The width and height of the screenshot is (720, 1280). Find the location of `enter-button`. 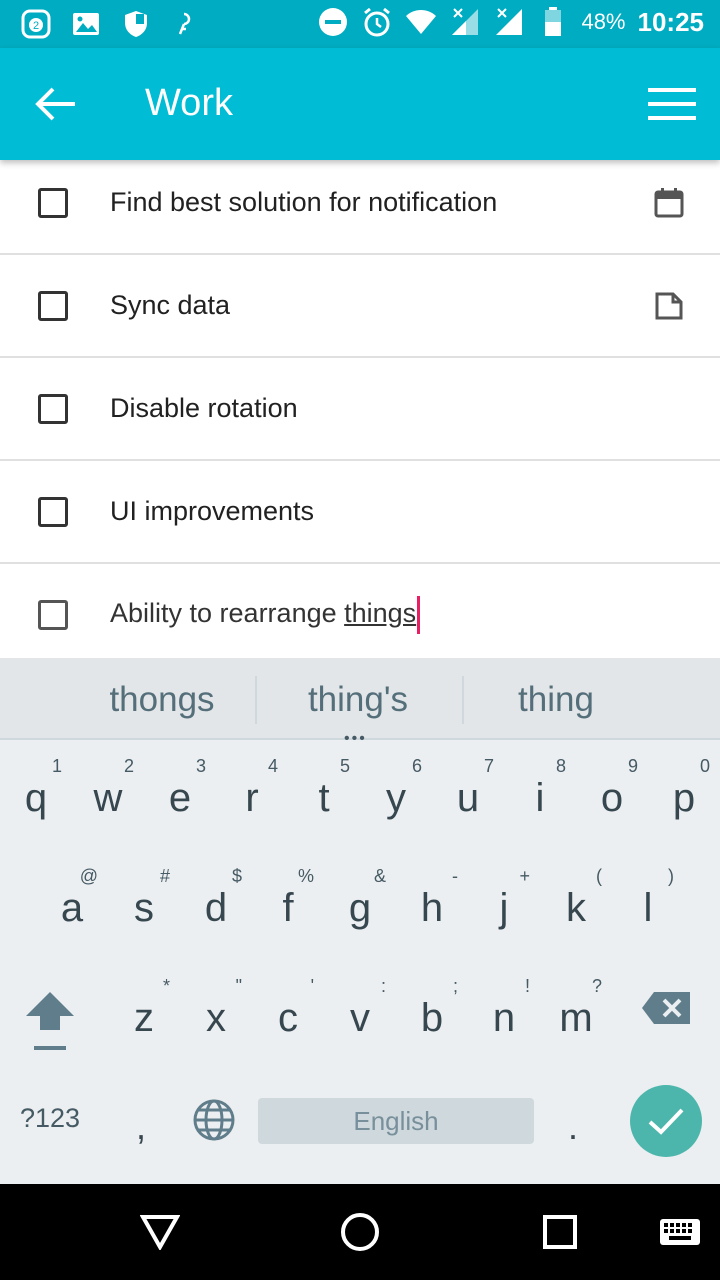

enter-button is located at coordinates (666, 1121).